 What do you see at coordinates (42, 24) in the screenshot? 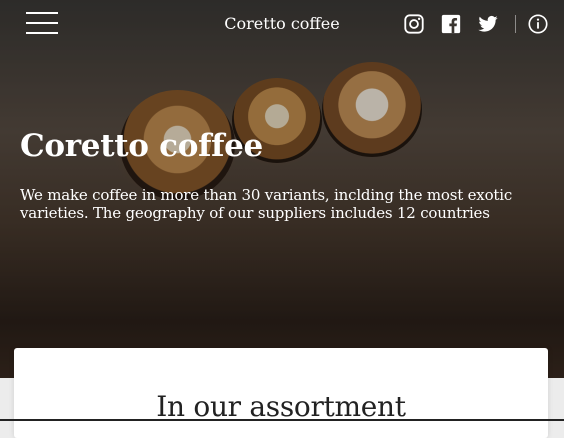
I see `menu-icon` at bounding box center [42, 24].